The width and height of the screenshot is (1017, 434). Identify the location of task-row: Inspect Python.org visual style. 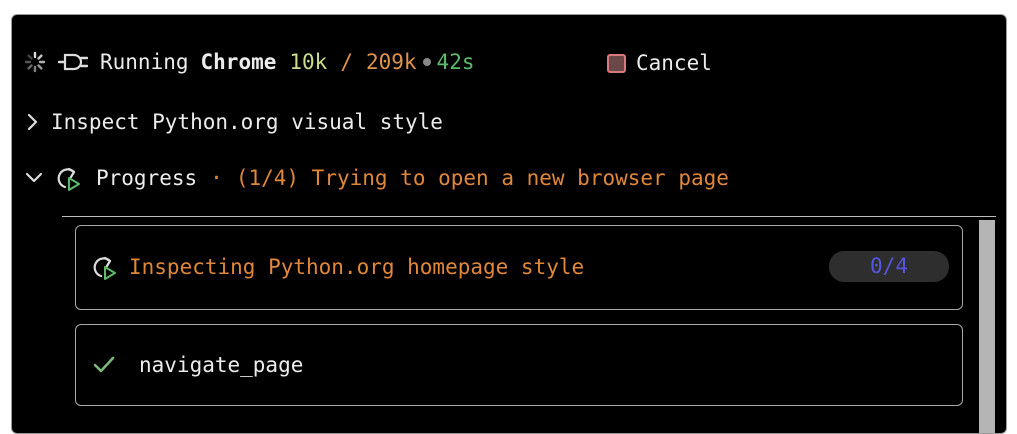
(233, 122).